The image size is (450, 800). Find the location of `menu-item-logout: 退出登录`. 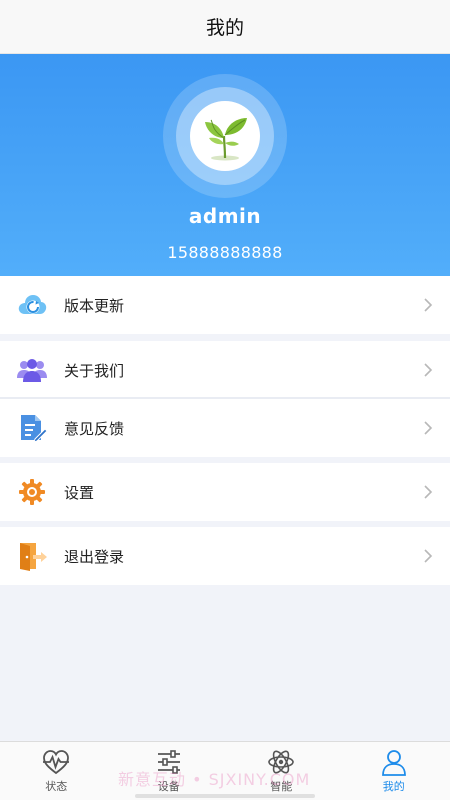

menu-item-logout: 退出登录 is located at coordinates (225, 556).